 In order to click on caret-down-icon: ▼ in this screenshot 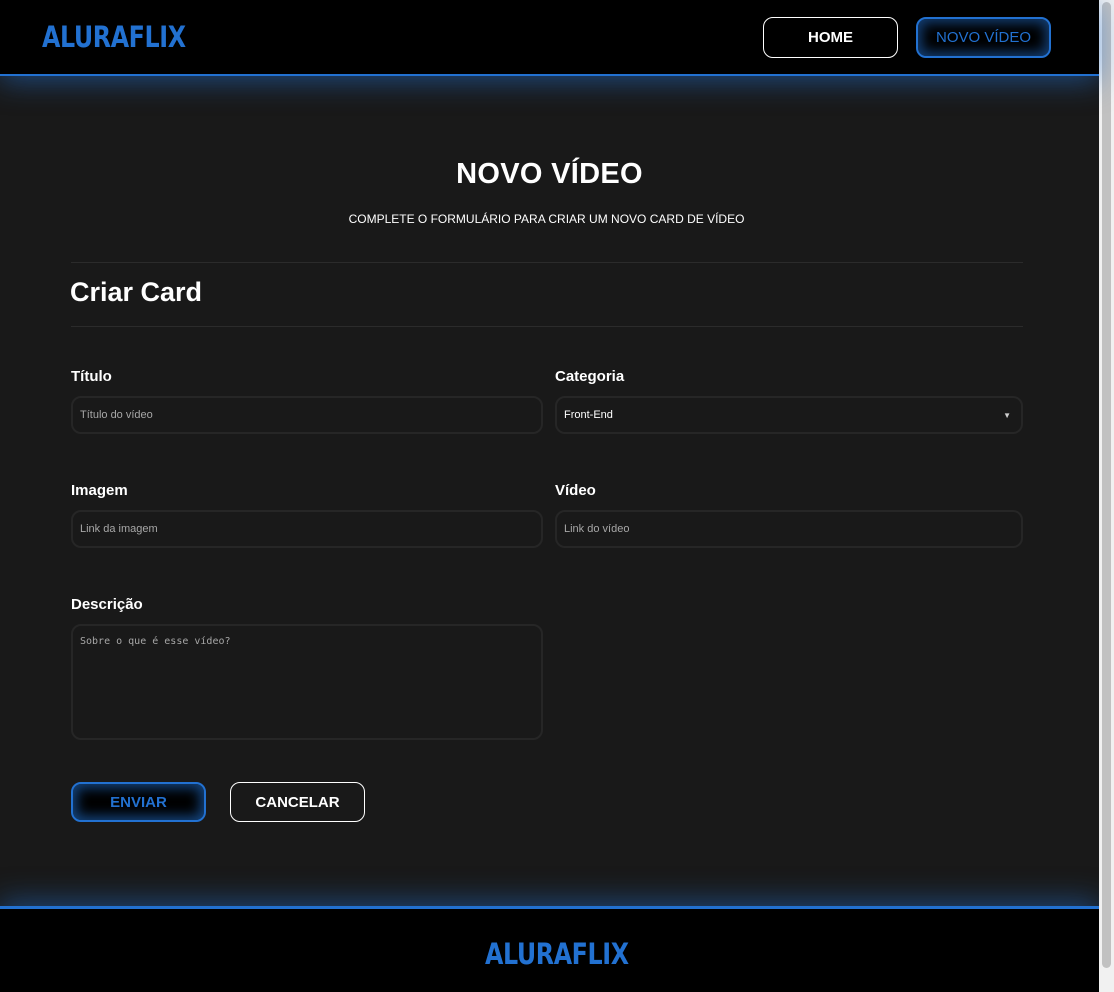, I will do `click(1007, 415)`.